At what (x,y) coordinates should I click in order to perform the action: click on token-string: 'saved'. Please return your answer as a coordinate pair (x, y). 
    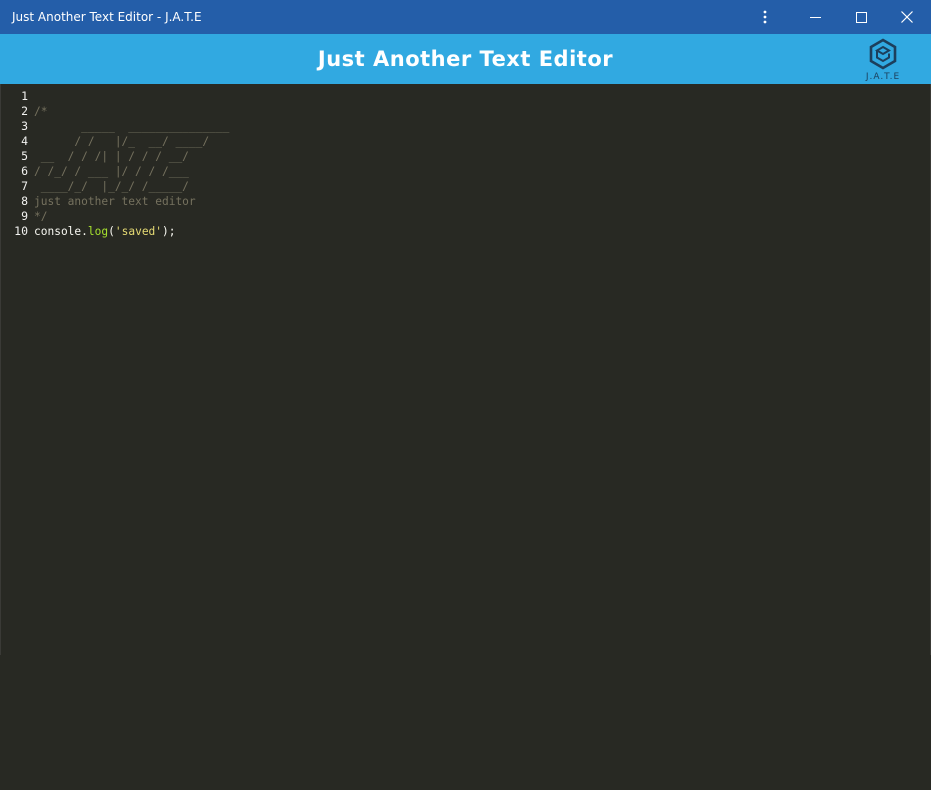
    Looking at the image, I should click on (138, 231).